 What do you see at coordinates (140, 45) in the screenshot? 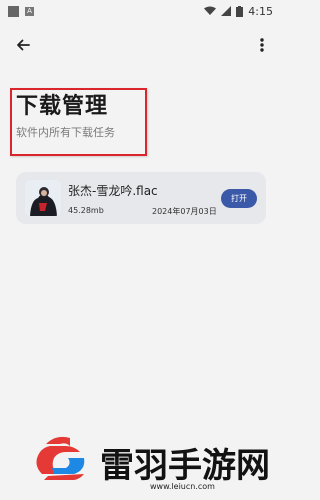
I see `app-bar` at bounding box center [140, 45].